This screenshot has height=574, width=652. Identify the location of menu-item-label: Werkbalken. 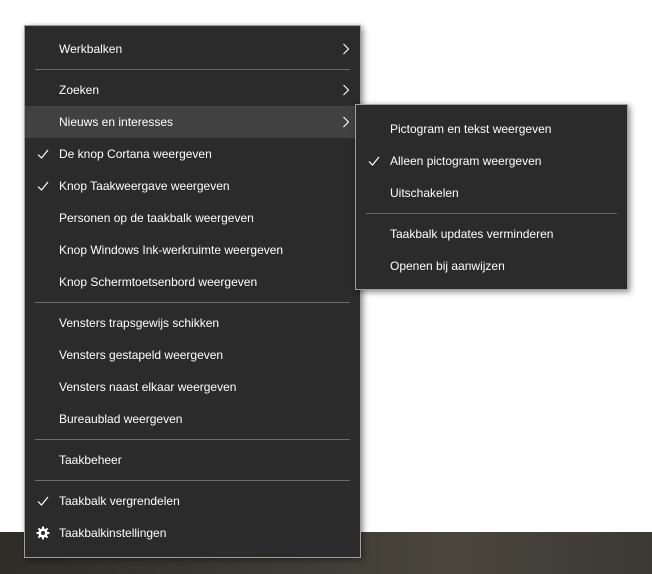
(91, 49).